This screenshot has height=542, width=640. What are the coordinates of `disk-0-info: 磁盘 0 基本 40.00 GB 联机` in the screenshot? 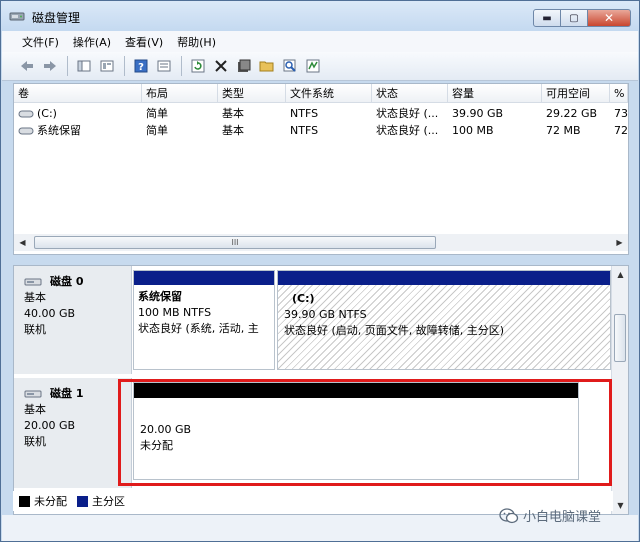 It's located at (73, 320).